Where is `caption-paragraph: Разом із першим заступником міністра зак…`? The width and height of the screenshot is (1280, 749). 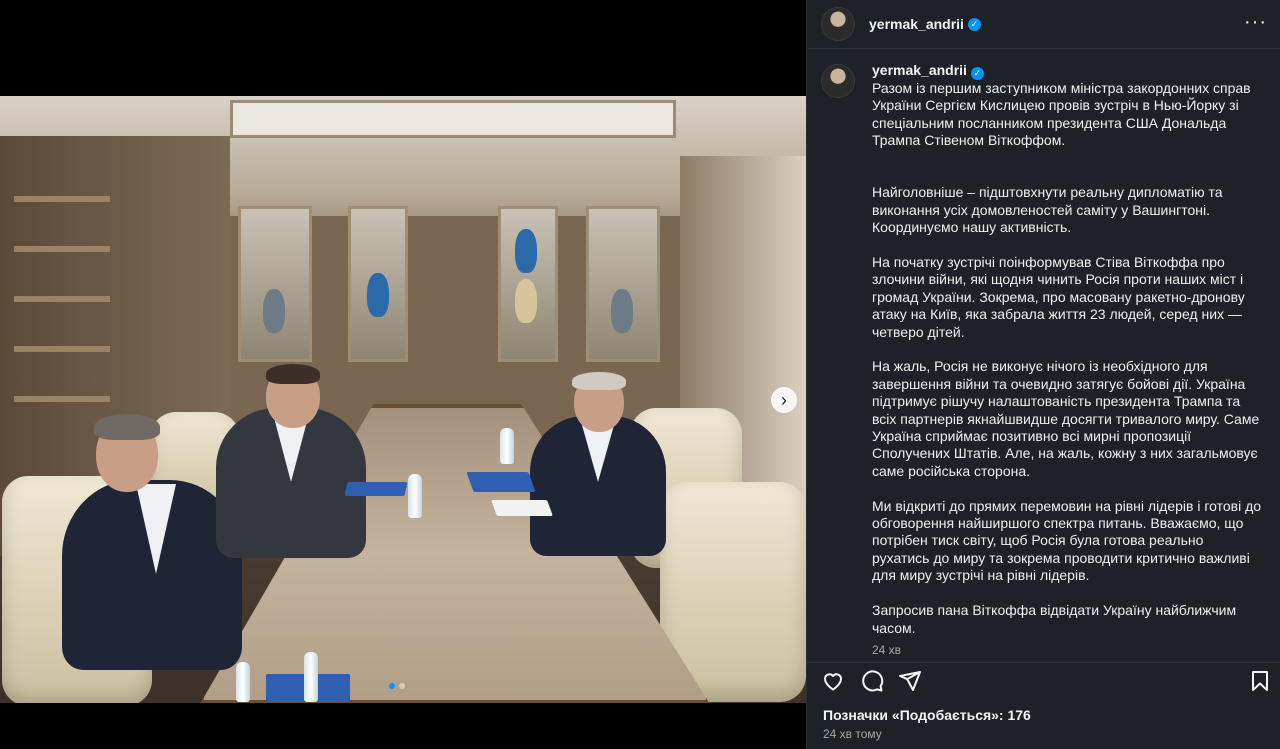 caption-paragraph: Разом із першим заступником міністра зак… is located at coordinates (1061, 114).